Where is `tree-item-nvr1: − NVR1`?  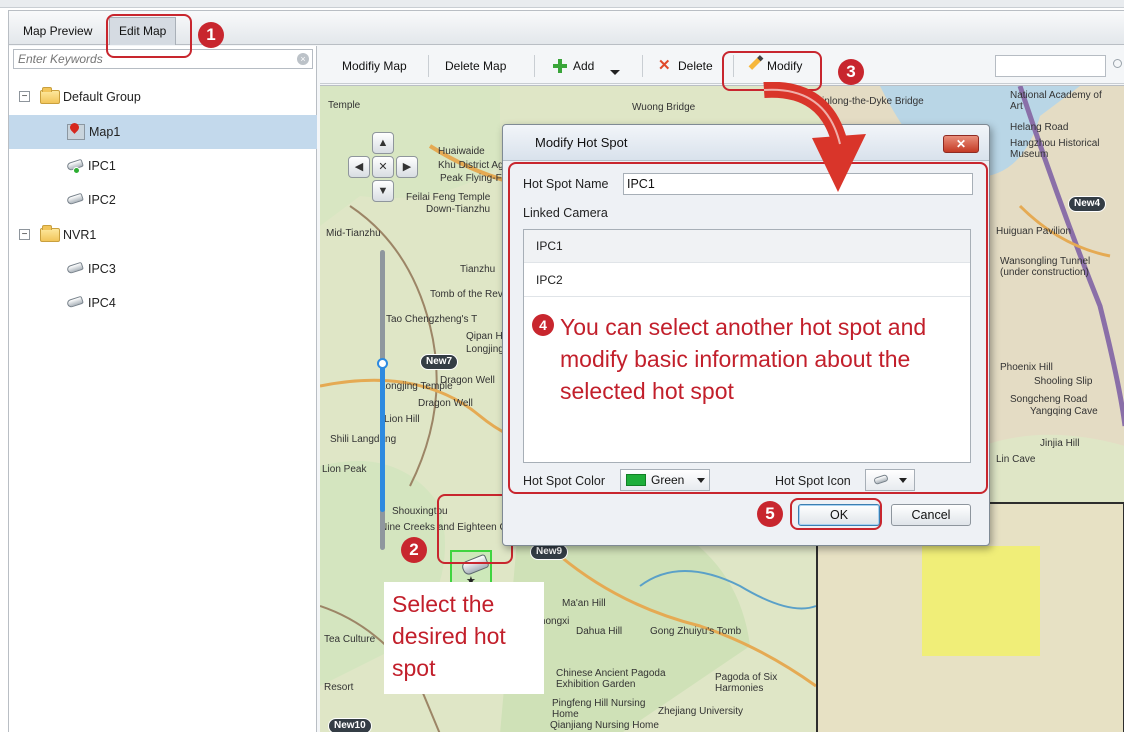 tree-item-nvr1: − NVR1 is located at coordinates (163, 235).